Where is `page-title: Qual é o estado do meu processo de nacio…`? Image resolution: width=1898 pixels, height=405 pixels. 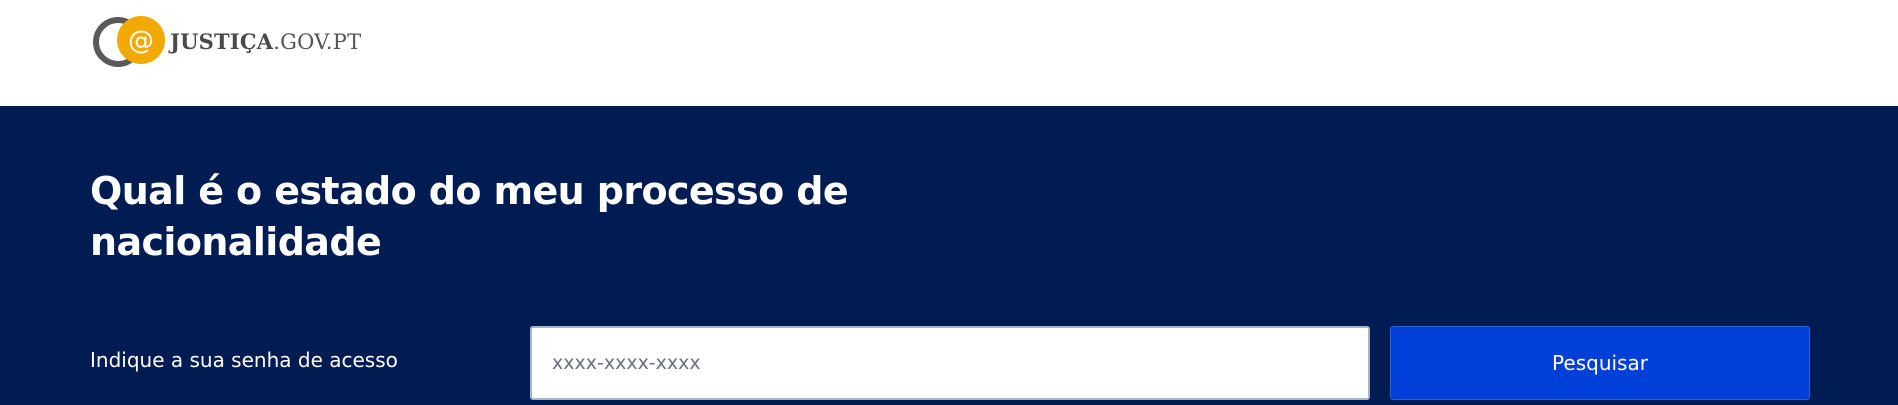
page-title: Qual é o estado do meu processo de nacio… is located at coordinates (469, 216).